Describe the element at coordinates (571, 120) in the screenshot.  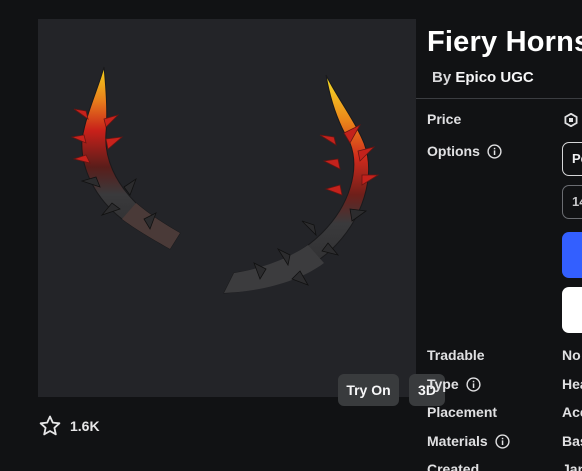
I see `robux-icon` at that location.